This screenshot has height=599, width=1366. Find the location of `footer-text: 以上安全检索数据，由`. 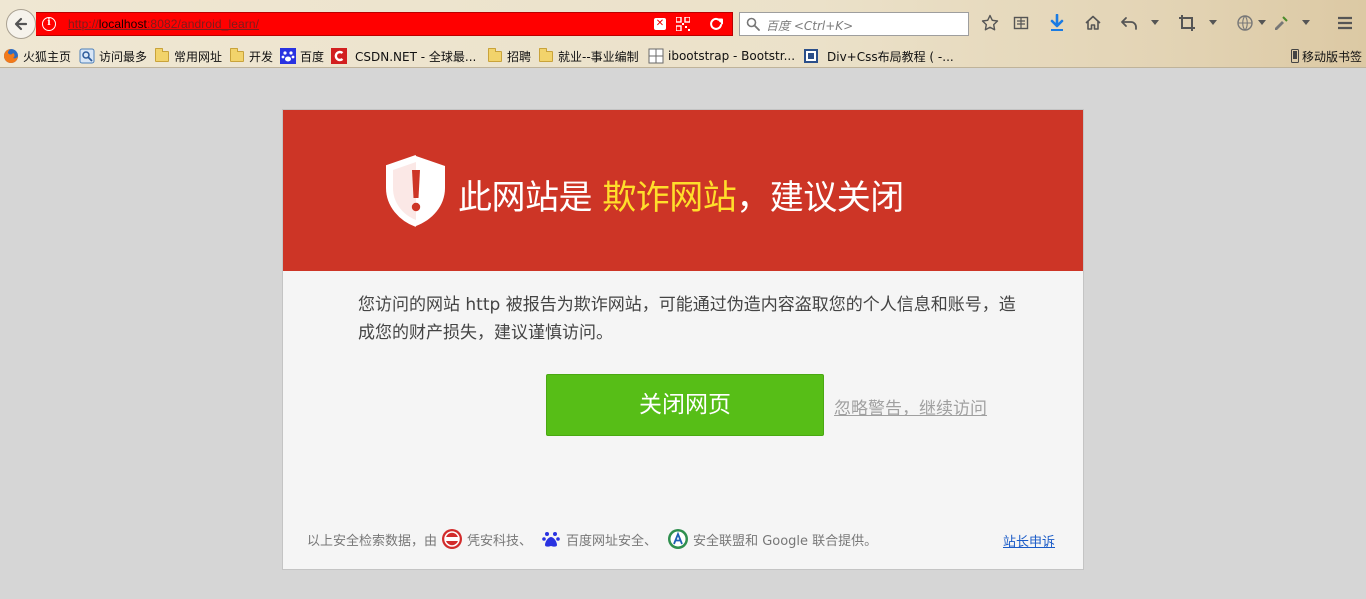

footer-text: 以上安全检索数据，由 is located at coordinates (372, 541).